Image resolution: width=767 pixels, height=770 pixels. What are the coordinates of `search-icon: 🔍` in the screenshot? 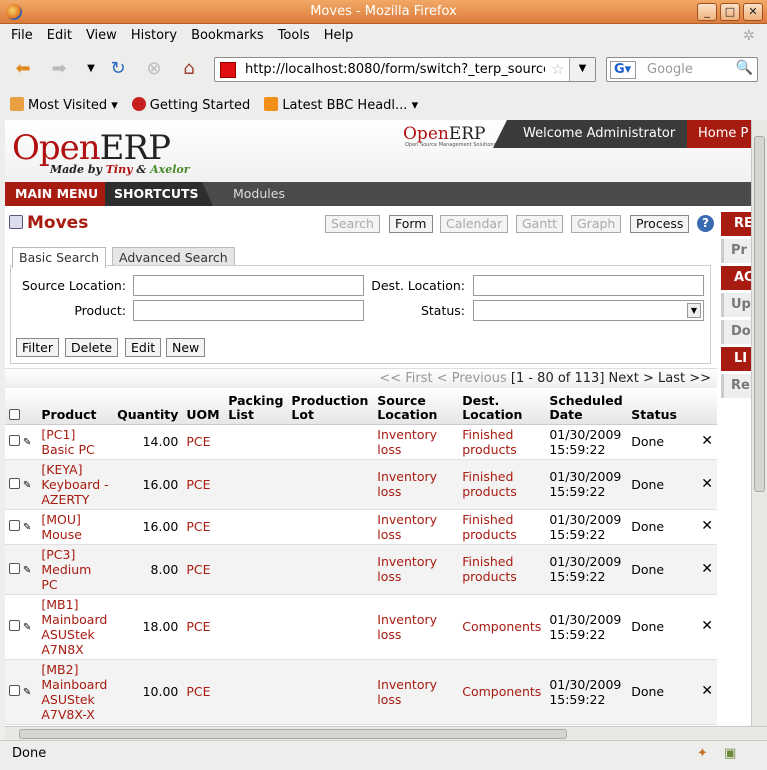 It's located at (744, 68).